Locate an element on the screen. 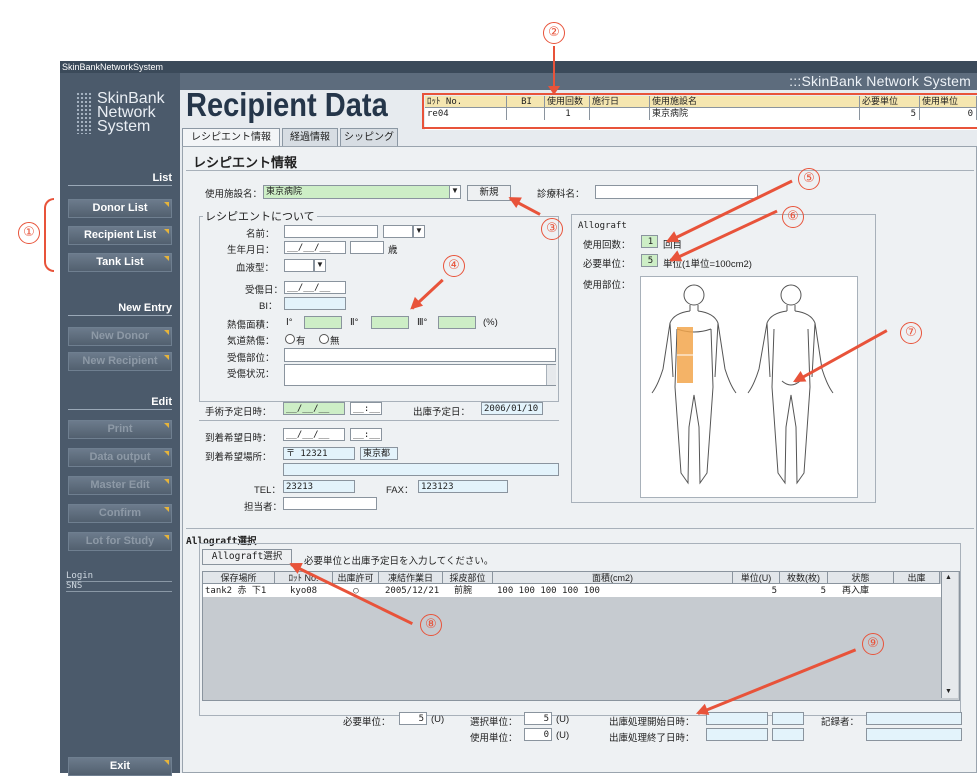  recipient-list-button: Recipient List is located at coordinates (120, 235).